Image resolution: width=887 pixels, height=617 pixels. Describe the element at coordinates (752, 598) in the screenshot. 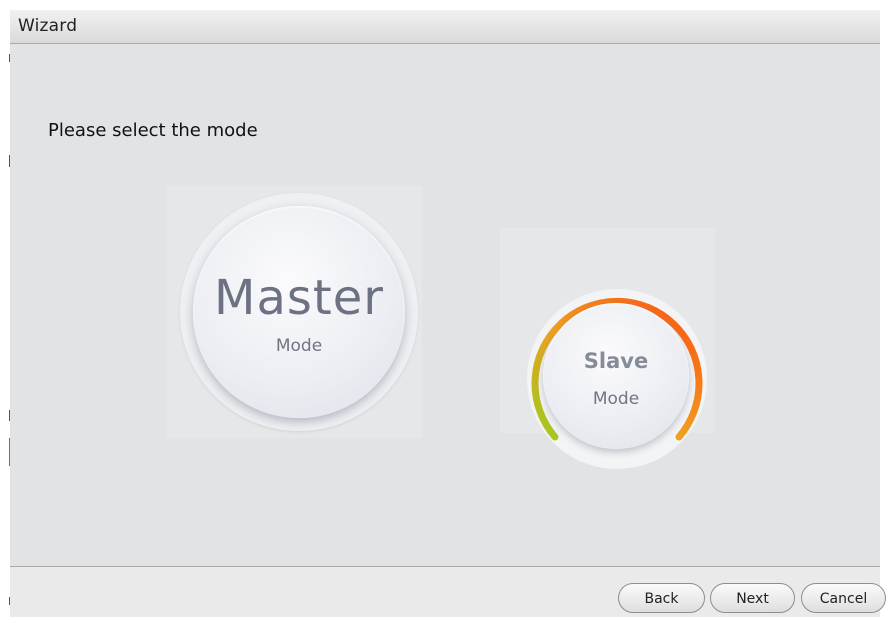

I see `next-button: Next` at that location.